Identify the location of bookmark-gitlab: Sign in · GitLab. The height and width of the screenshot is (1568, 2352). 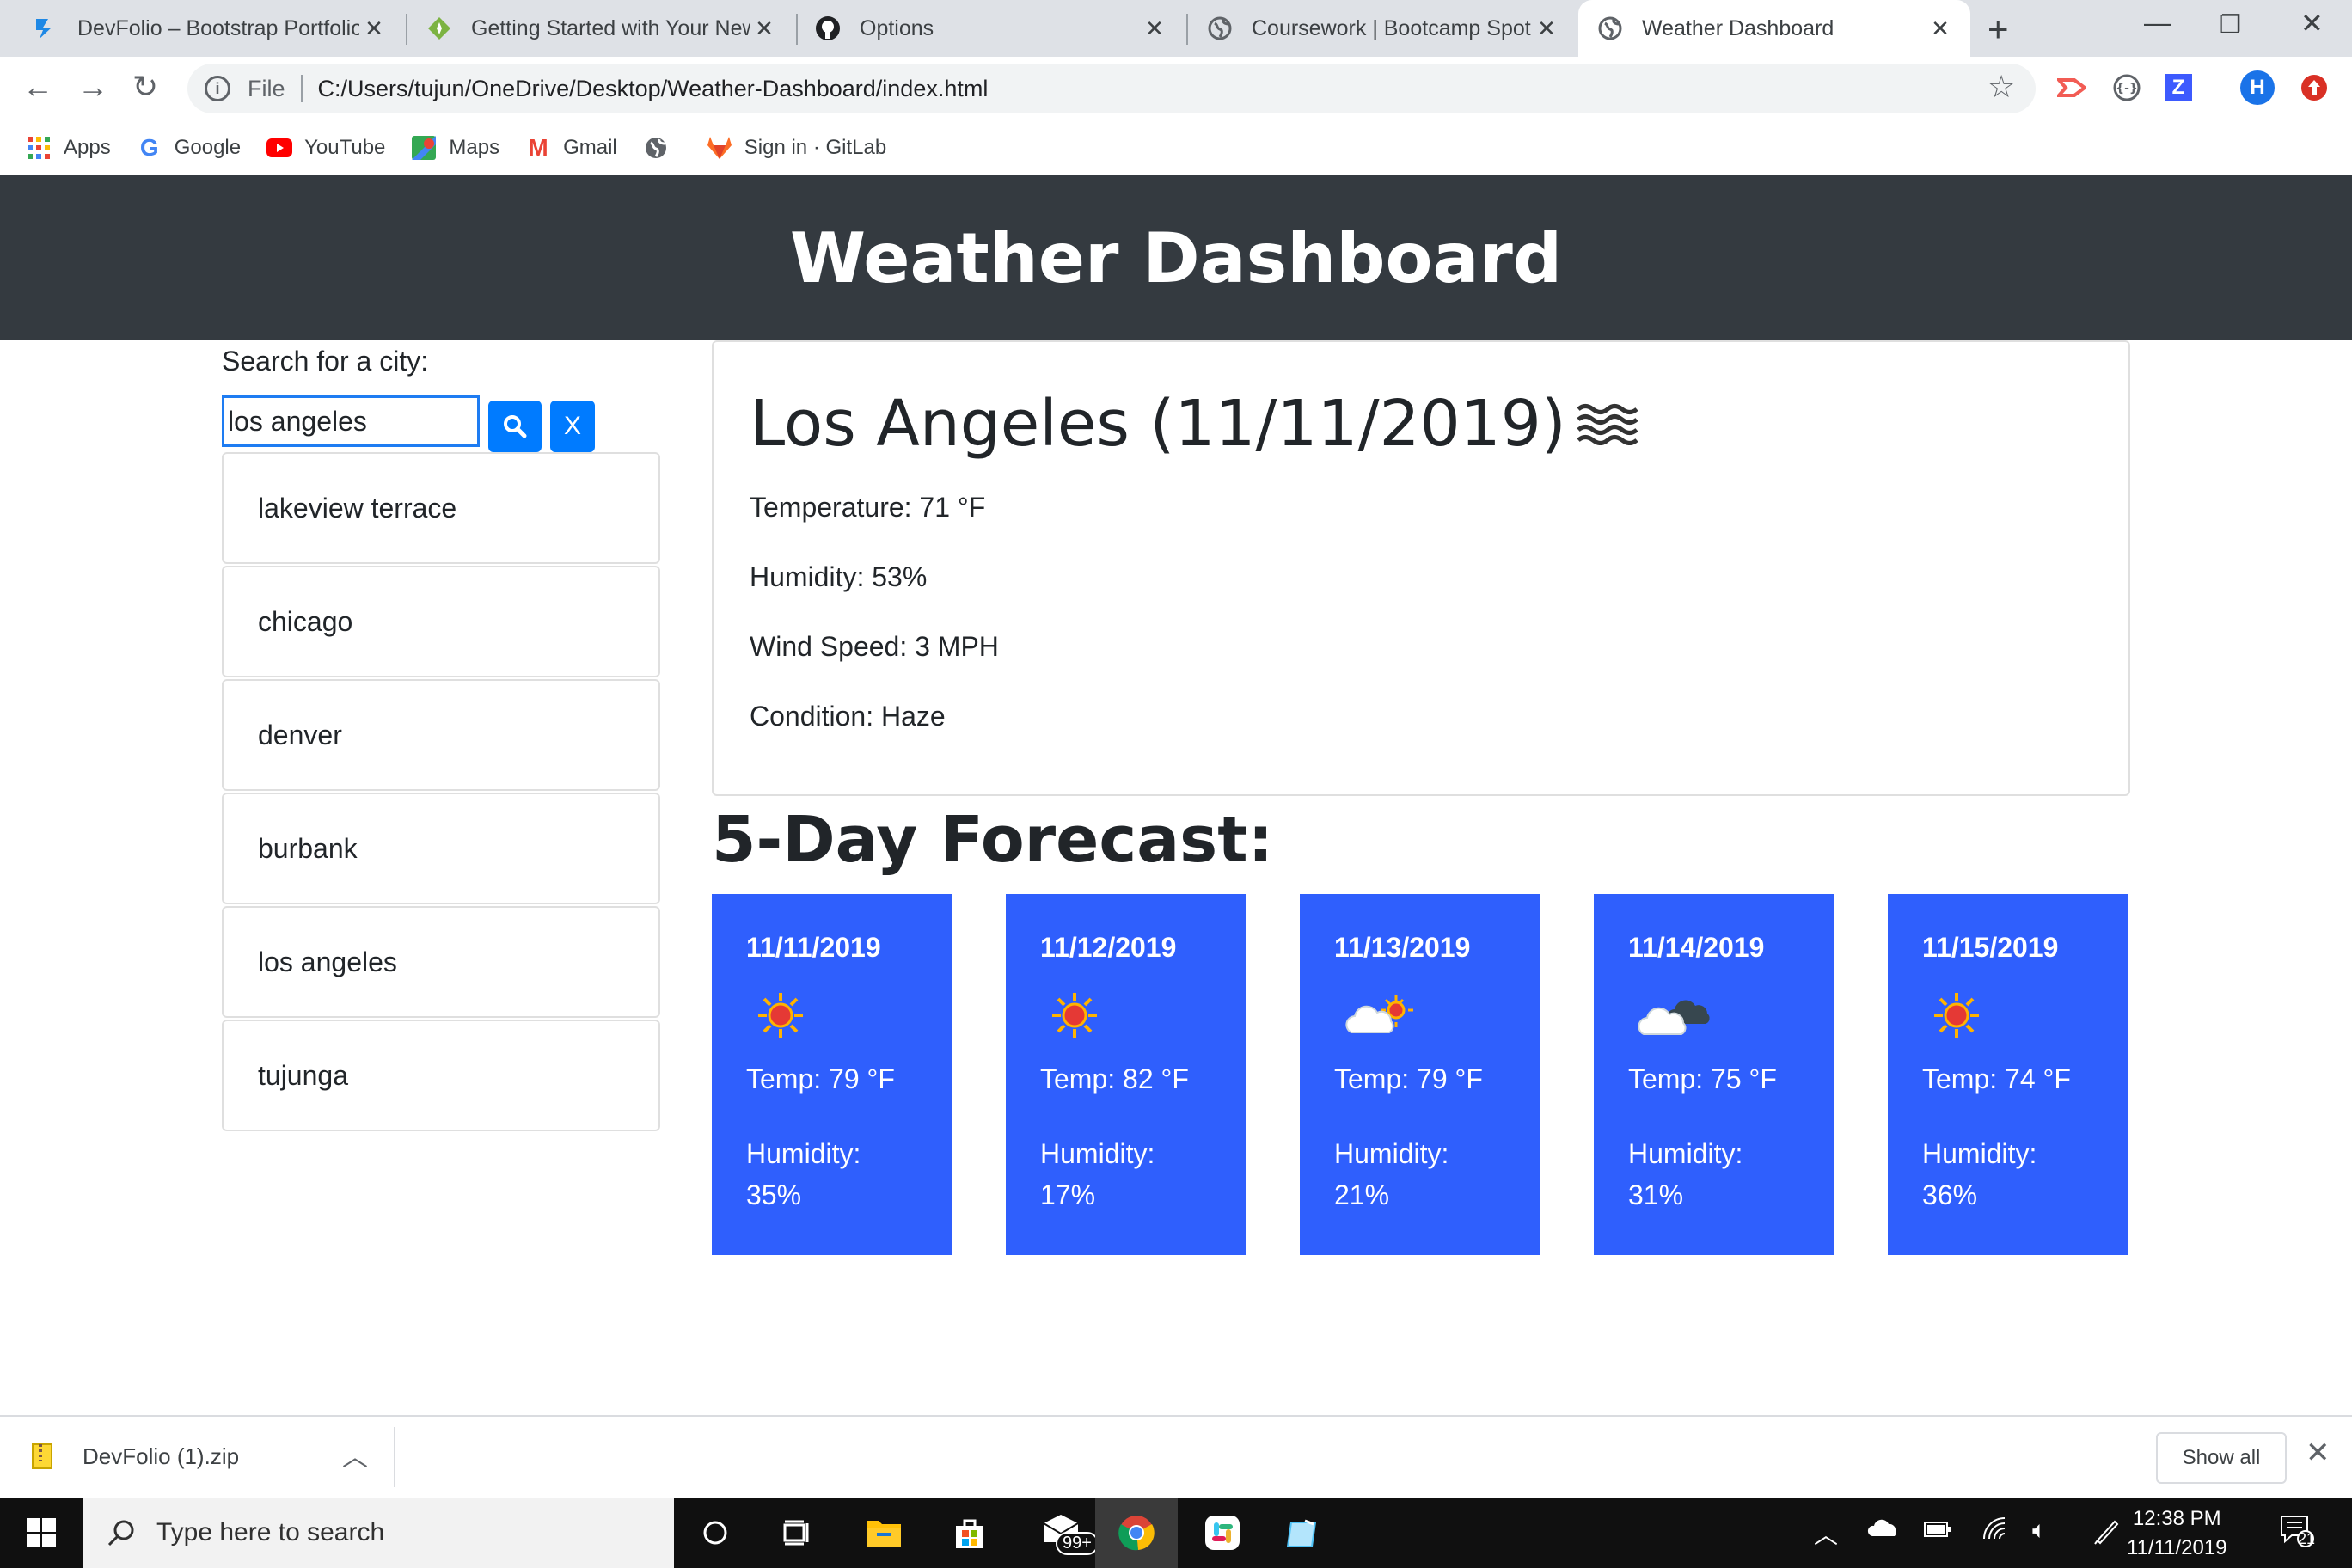
(796, 148).